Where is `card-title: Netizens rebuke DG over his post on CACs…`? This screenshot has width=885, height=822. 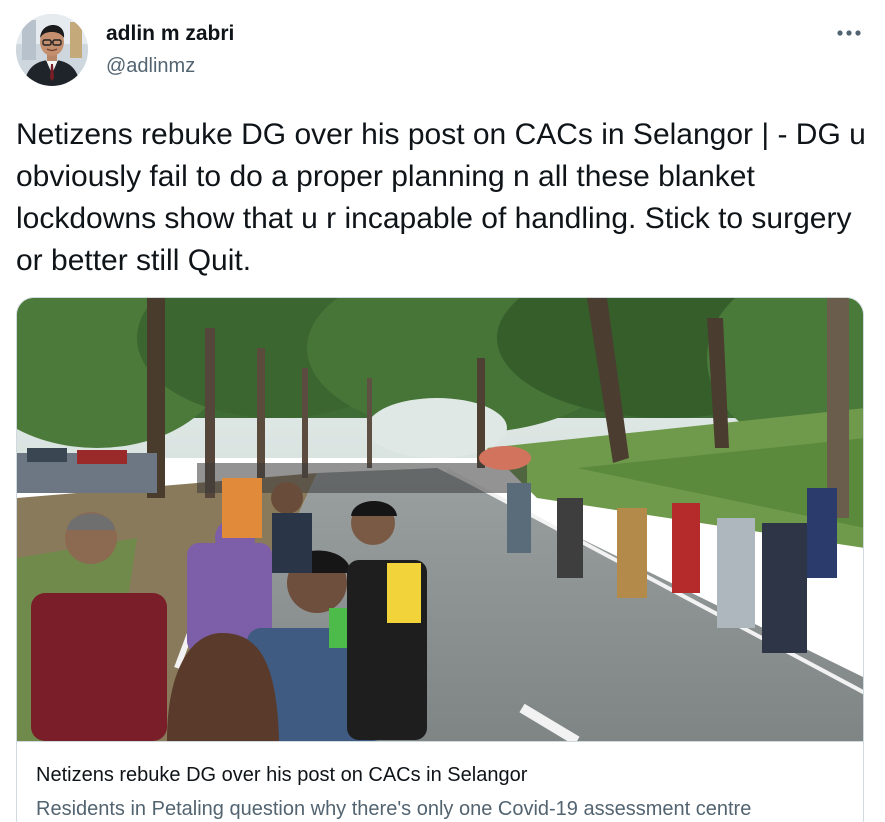 card-title: Netizens rebuke DG over his post on CACs… is located at coordinates (281, 775).